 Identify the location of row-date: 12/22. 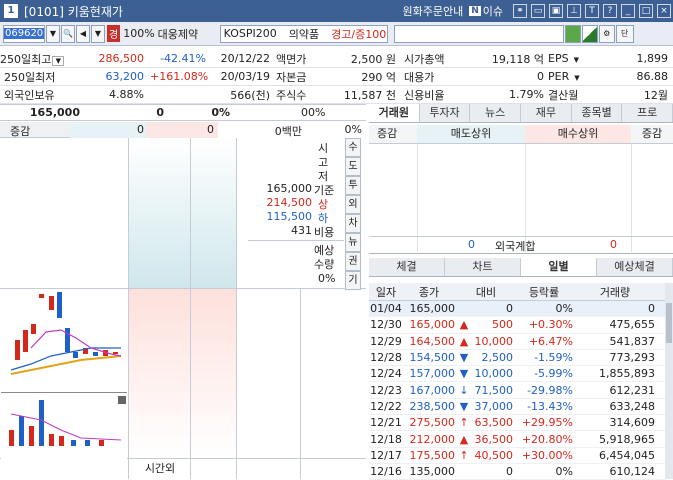
(386, 406).